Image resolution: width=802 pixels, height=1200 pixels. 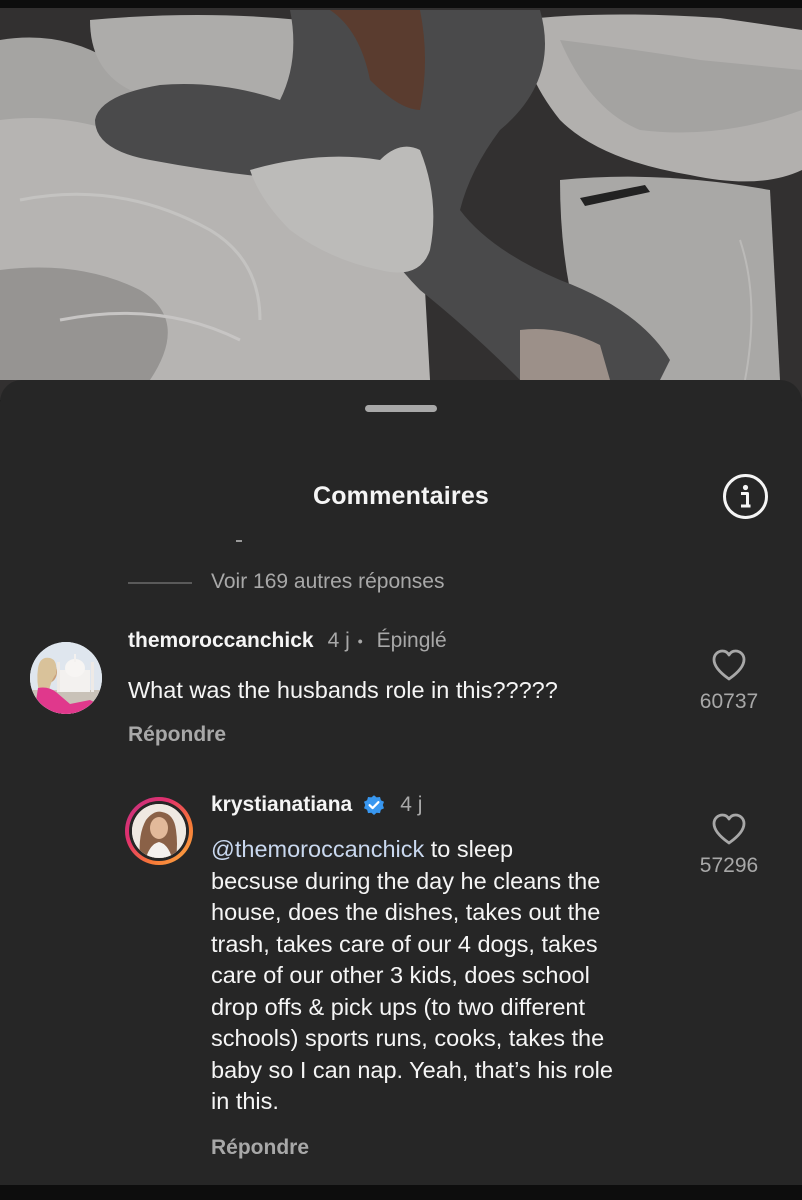 I want to click on comment-time: 4 j, so click(x=338, y=640).